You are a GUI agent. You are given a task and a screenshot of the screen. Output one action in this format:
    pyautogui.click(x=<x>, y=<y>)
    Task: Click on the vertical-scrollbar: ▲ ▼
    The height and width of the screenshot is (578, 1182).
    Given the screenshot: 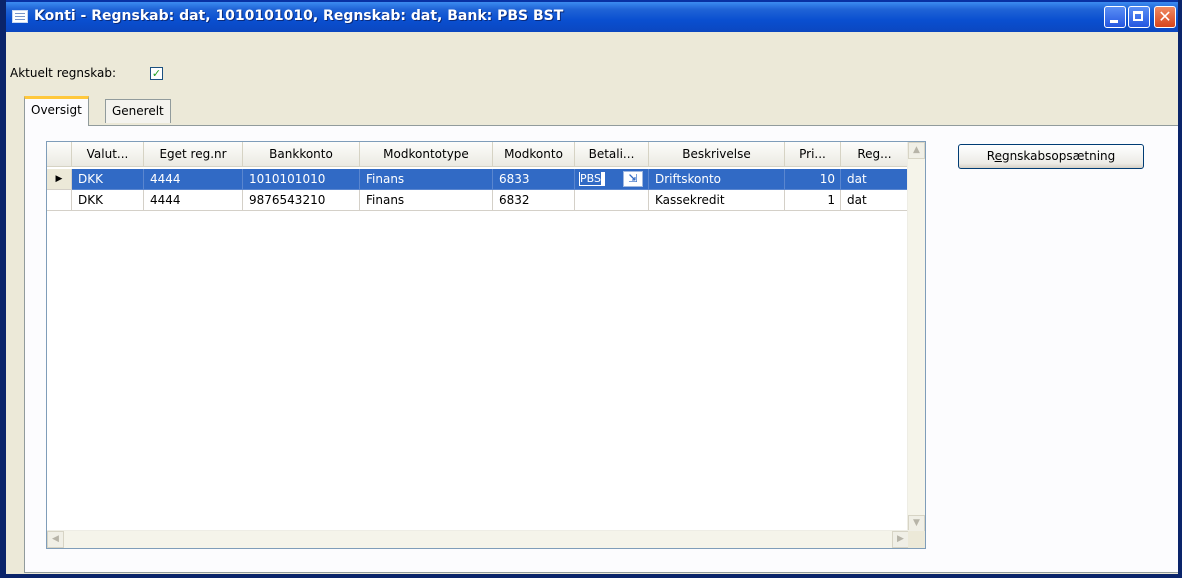 What is the action you would take?
    pyautogui.click(x=916, y=337)
    